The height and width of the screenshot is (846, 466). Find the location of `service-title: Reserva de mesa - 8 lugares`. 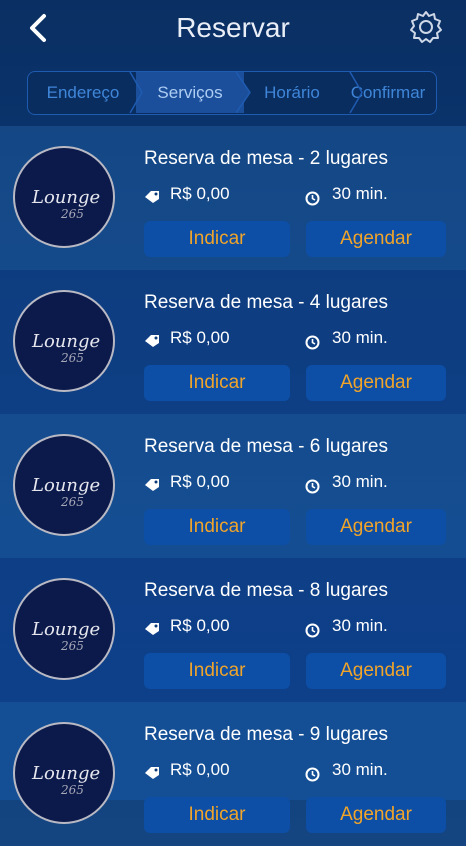

service-title: Reserva de mesa - 8 lugares is located at coordinates (266, 590).